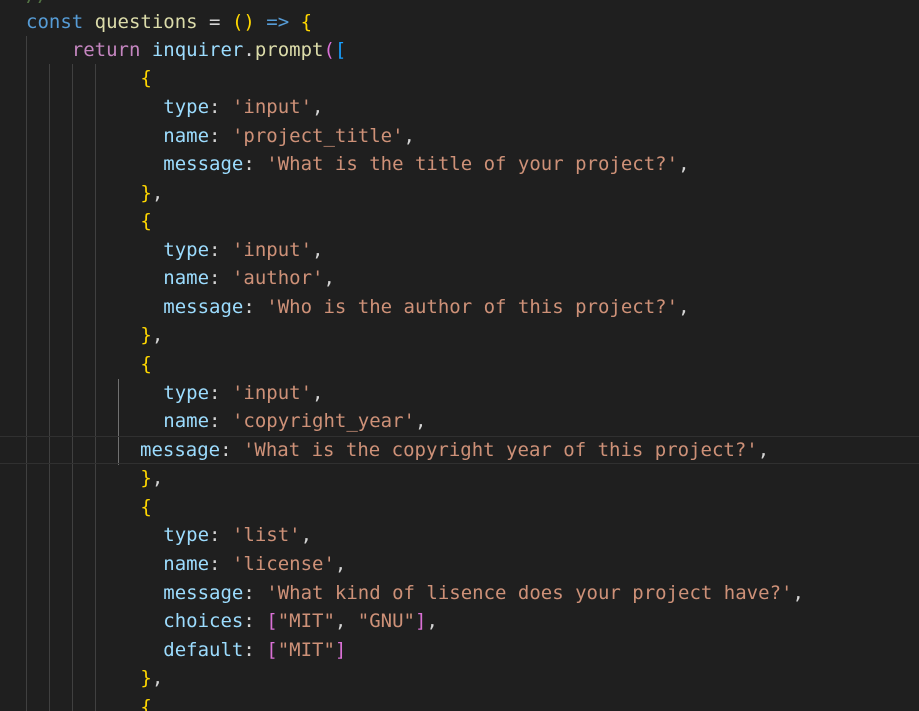  What do you see at coordinates (197, 50) in the screenshot?
I see `object-name: inquirer` at bounding box center [197, 50].